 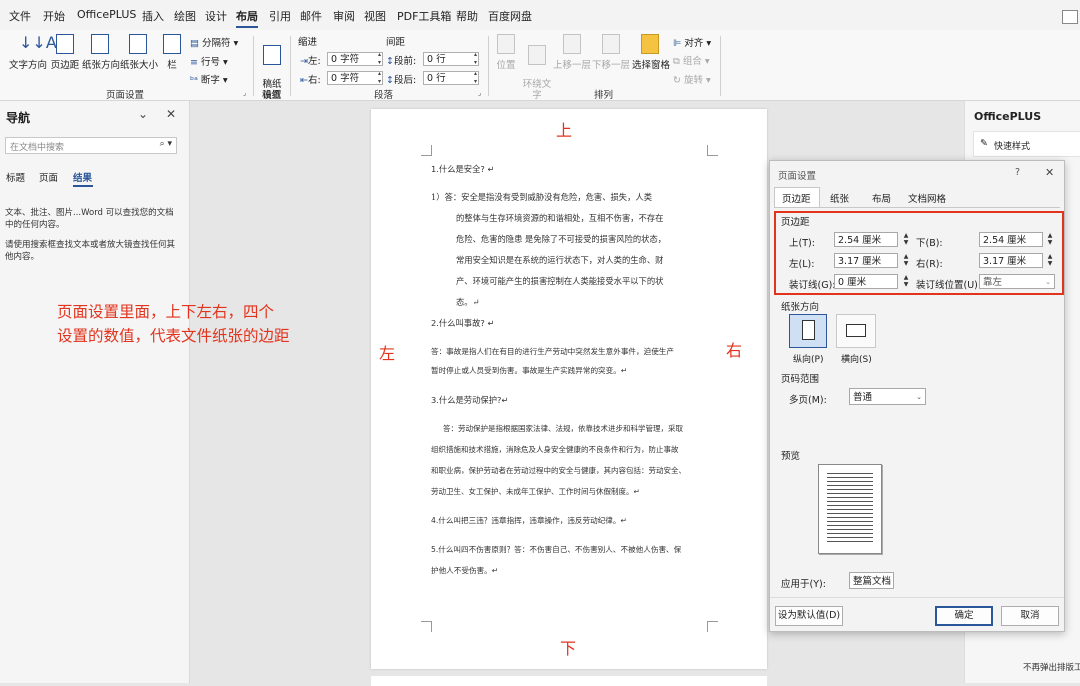 What do you see at coordinates (310, 61) in the screenshot?
I see `indent-left-label: ⇥左:` at bounding box center [310, 61].